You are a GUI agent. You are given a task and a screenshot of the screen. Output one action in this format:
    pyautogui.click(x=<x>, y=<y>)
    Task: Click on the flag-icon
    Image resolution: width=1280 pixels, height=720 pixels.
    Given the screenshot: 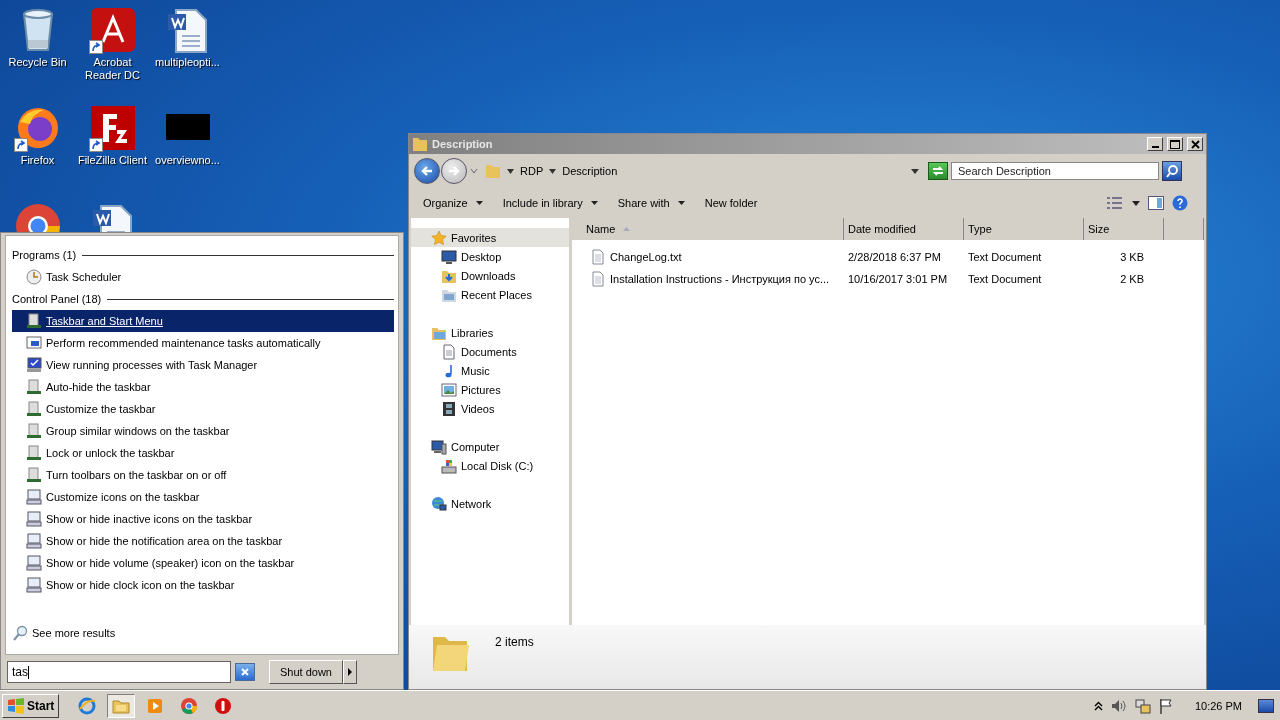 What is the action you would take?
    pyautogui.click(x=1165, y=705)
    